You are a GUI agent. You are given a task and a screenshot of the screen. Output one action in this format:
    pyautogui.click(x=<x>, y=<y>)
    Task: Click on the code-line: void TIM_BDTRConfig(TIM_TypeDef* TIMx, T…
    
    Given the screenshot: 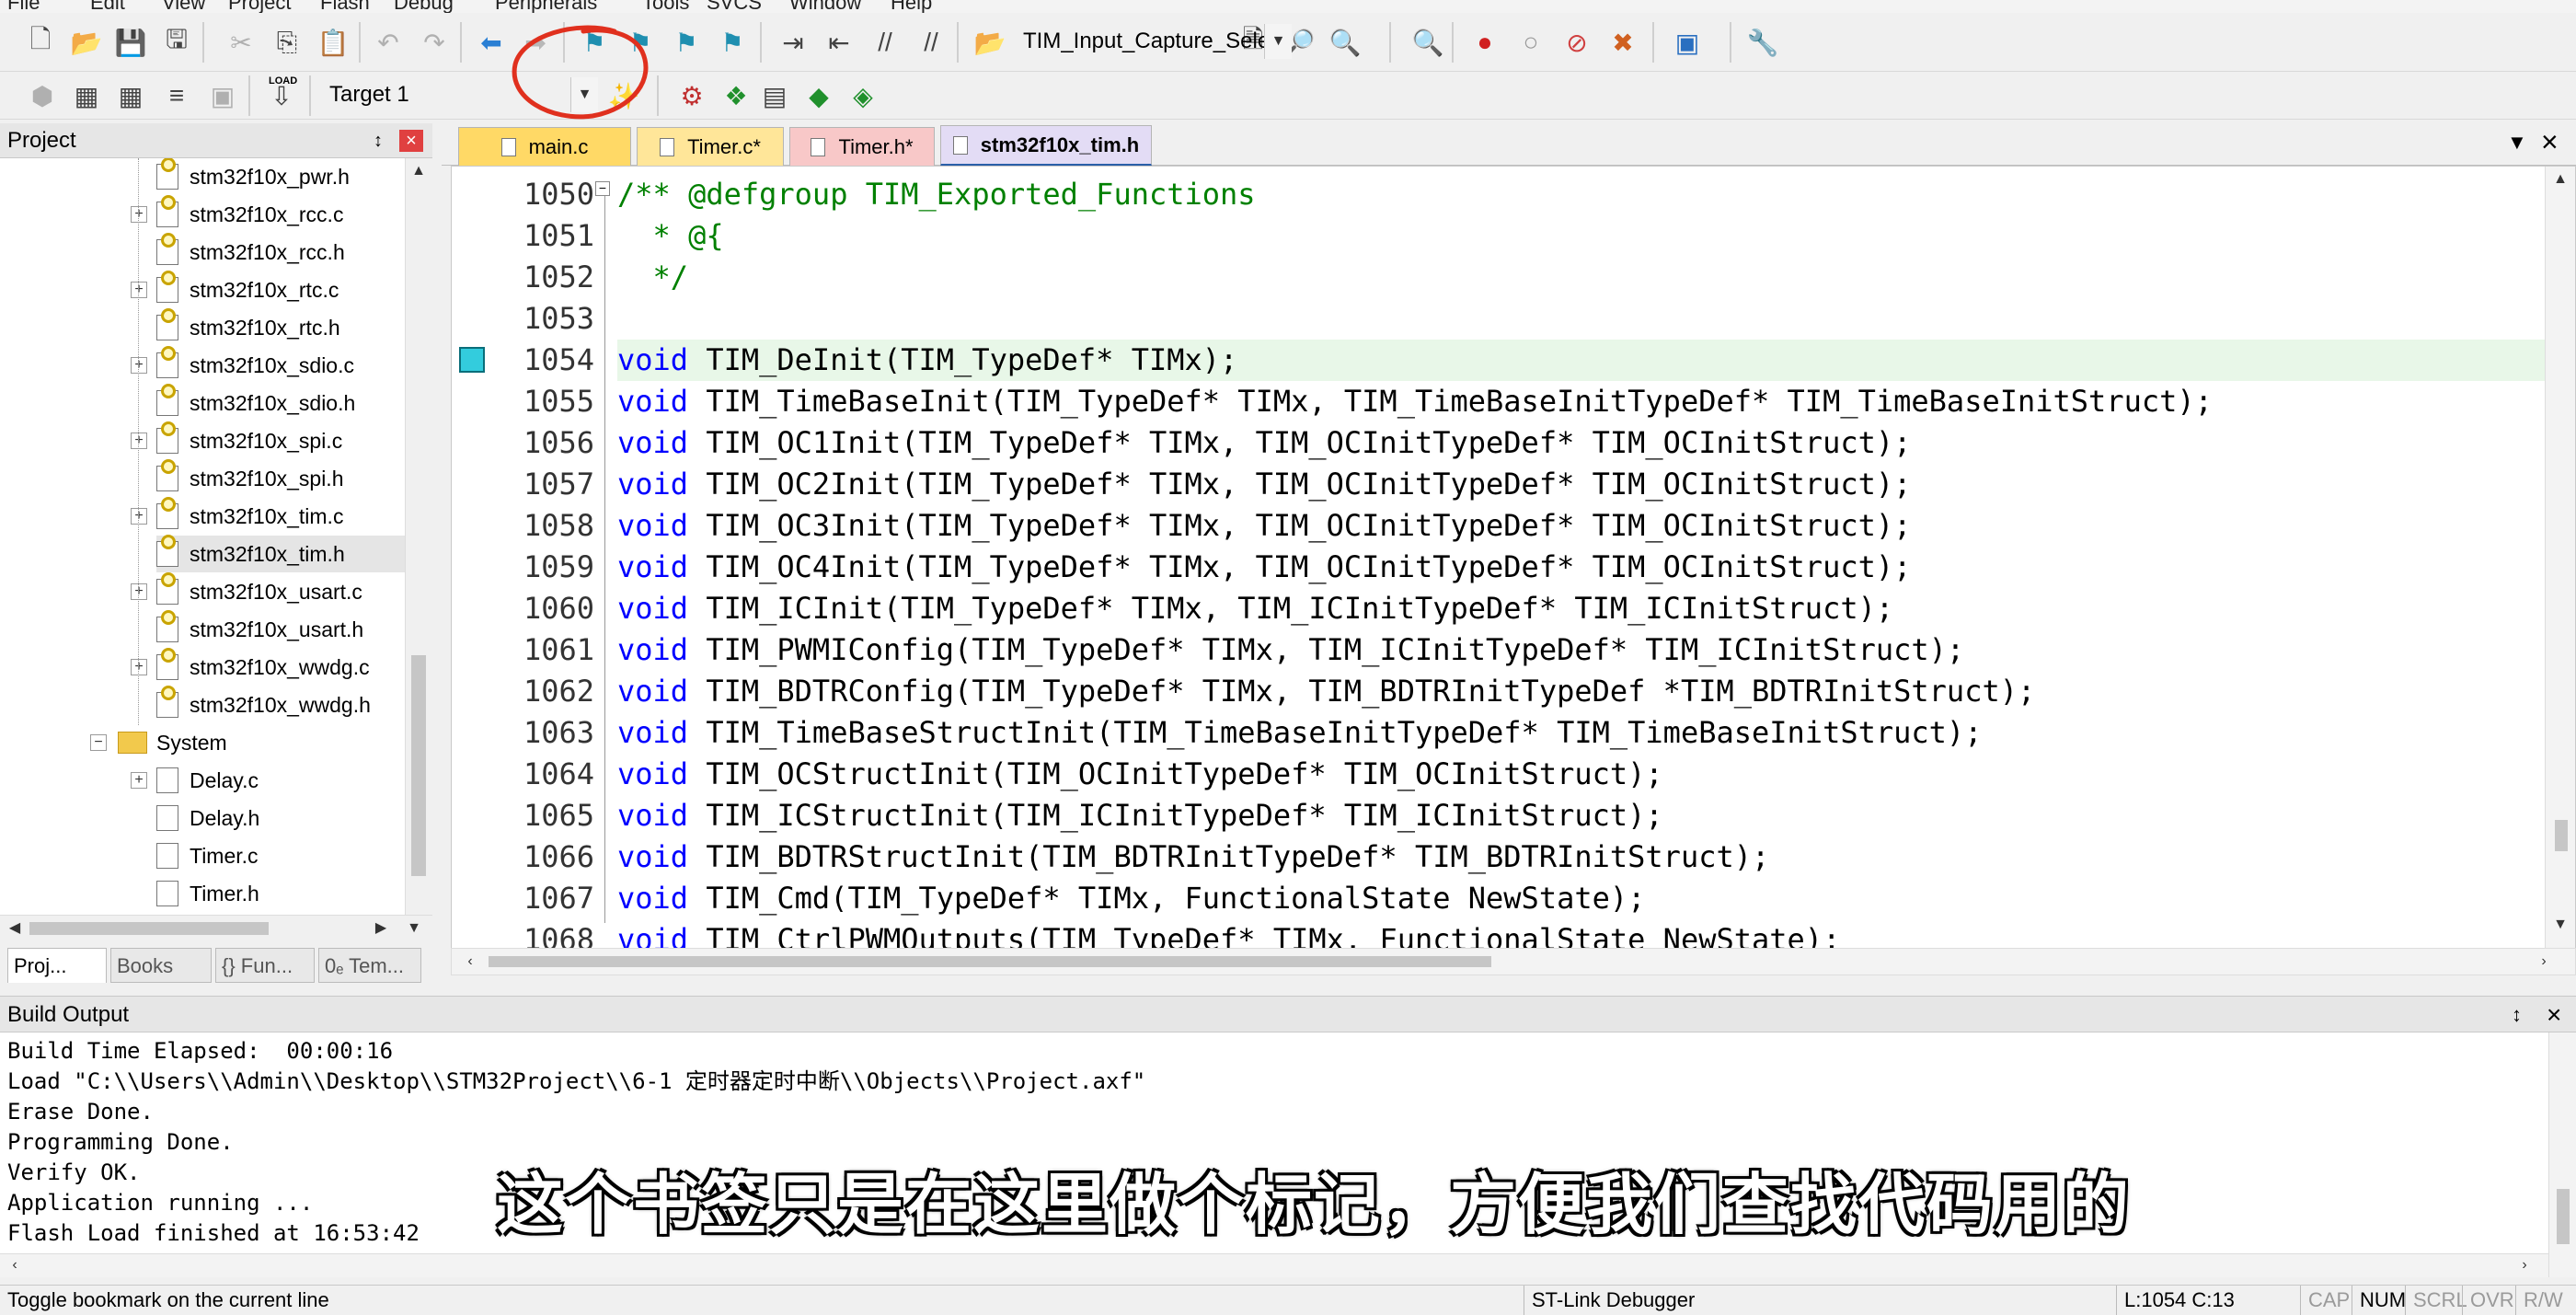 What is the action you would take?
    pyautogui.click(x=1326, y=691)
    